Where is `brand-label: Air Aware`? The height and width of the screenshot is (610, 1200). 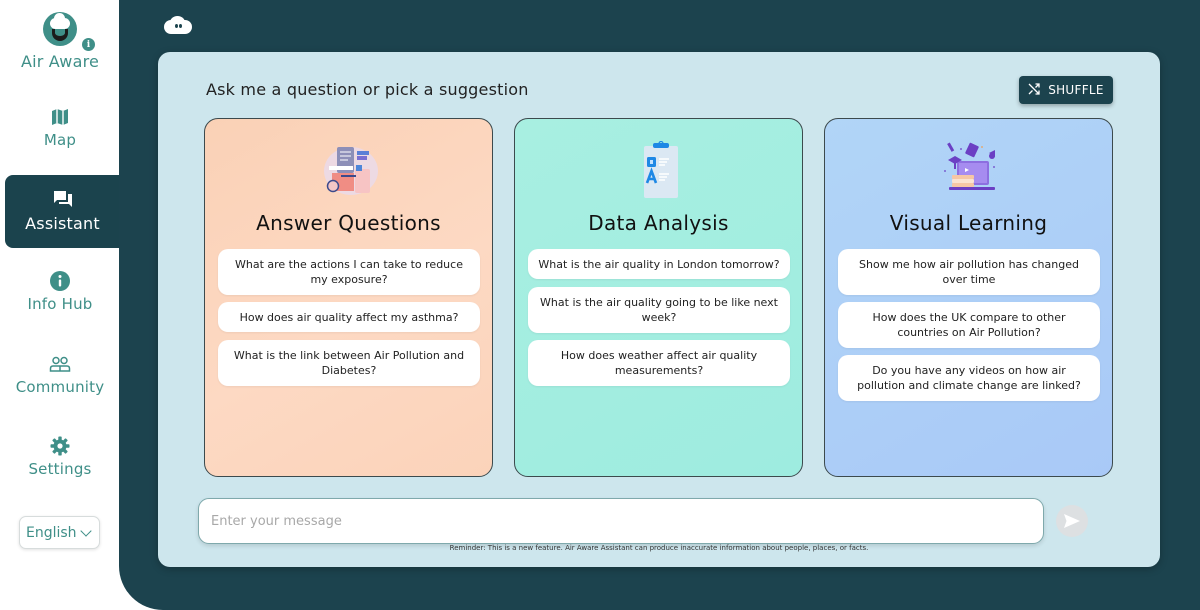 brand-label: Air Aware is located at coordinates (60, 61).